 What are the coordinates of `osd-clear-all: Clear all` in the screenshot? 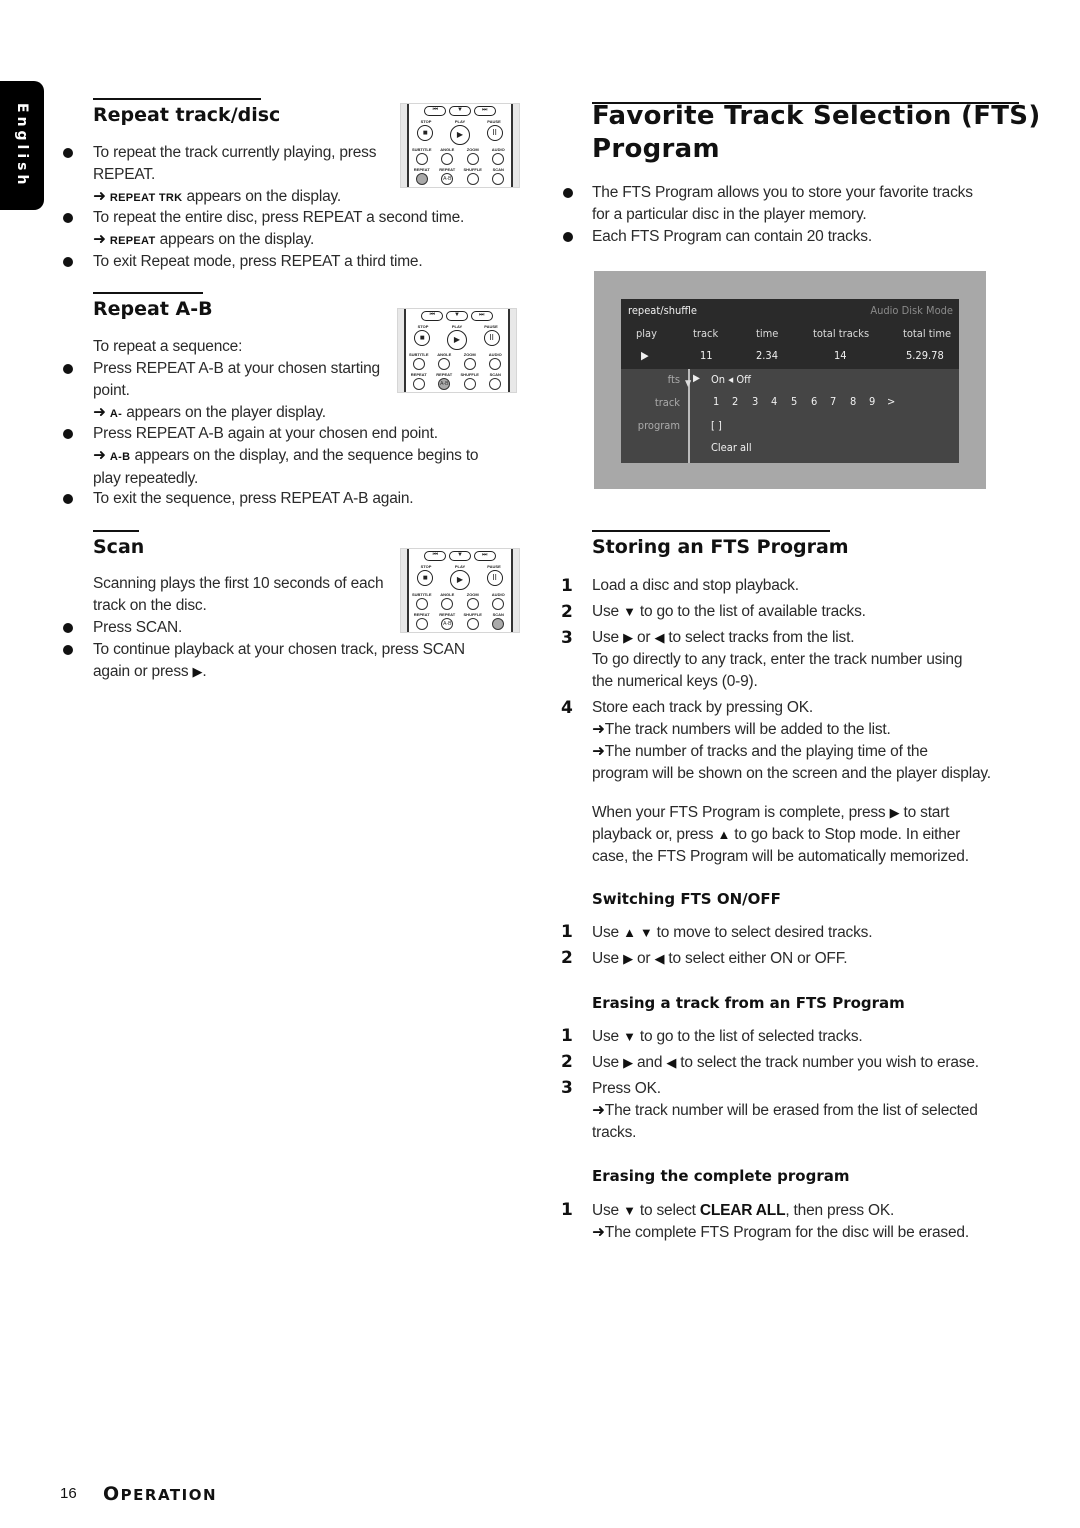 It's located at (731, 447).